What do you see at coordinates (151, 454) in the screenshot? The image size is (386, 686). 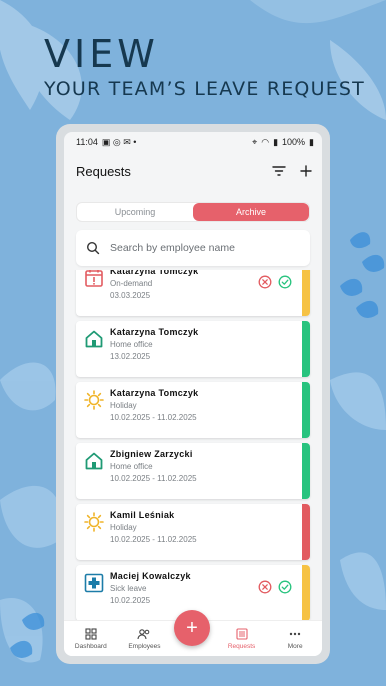 I see `employee-name: Zbigniew Zarzycki` at bounding box center [151, 454].